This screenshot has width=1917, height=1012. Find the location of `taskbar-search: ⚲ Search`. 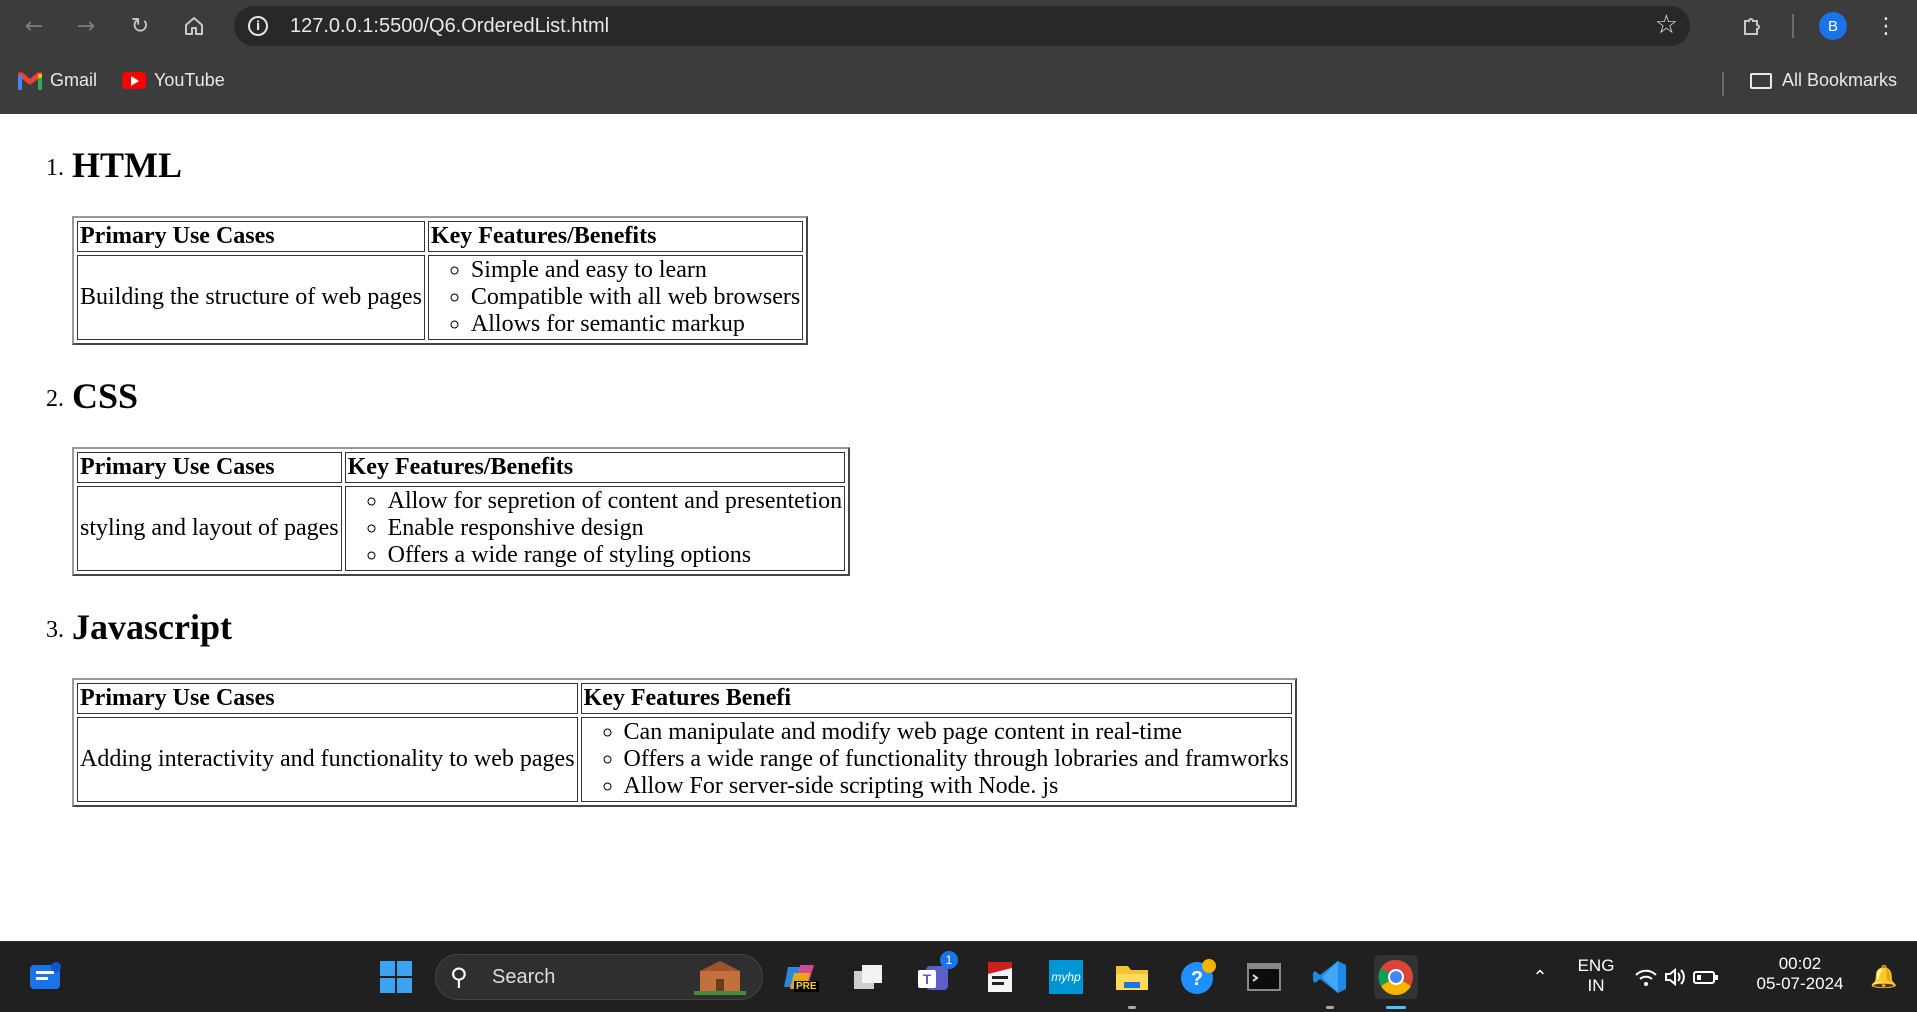

taskbar-search: ⚲ Search is located at coordinates (599, 977).